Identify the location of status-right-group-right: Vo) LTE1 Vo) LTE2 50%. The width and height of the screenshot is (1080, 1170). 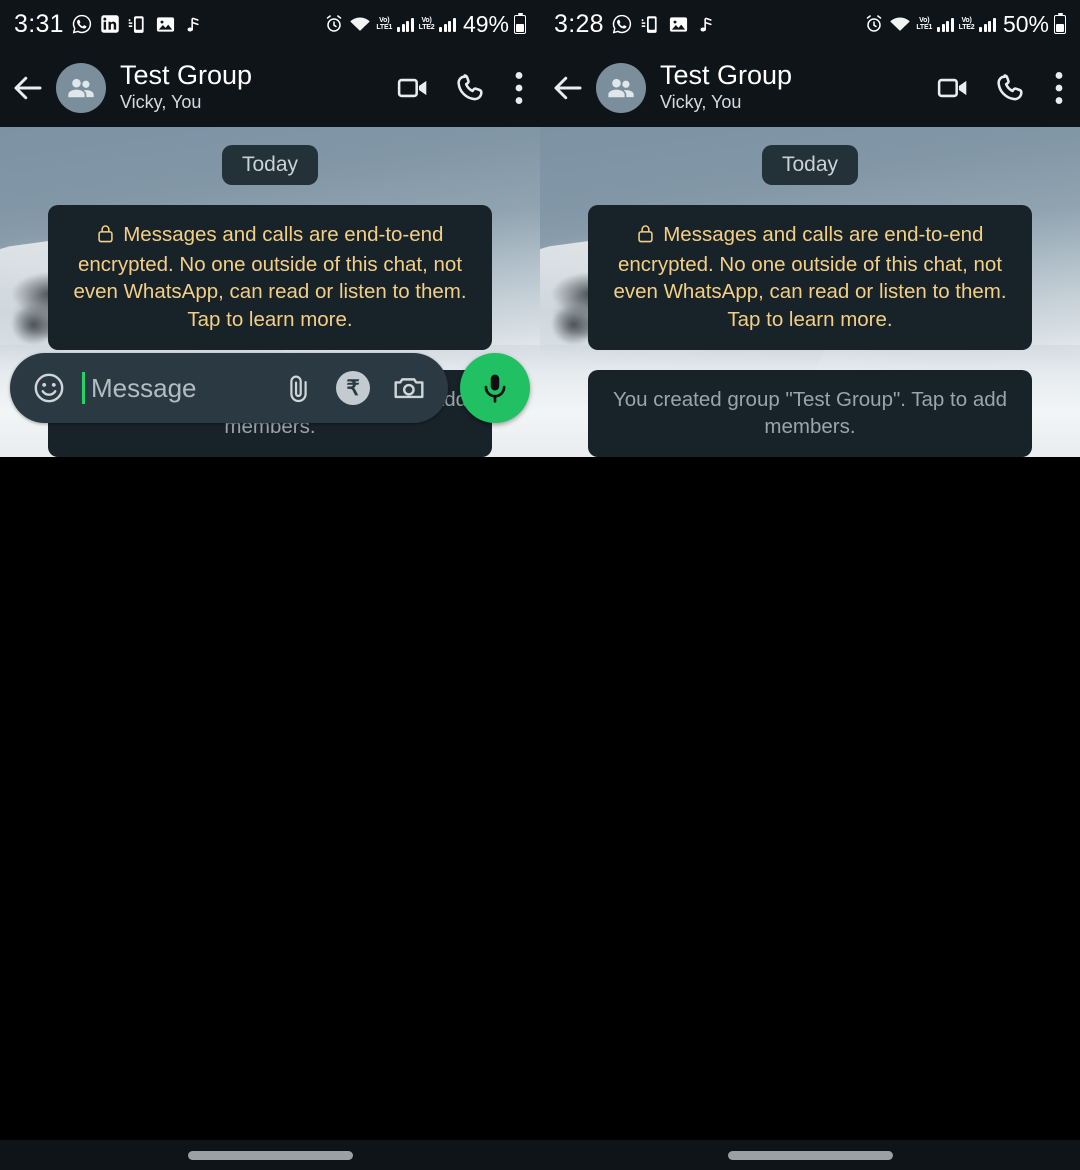
(965, 24).